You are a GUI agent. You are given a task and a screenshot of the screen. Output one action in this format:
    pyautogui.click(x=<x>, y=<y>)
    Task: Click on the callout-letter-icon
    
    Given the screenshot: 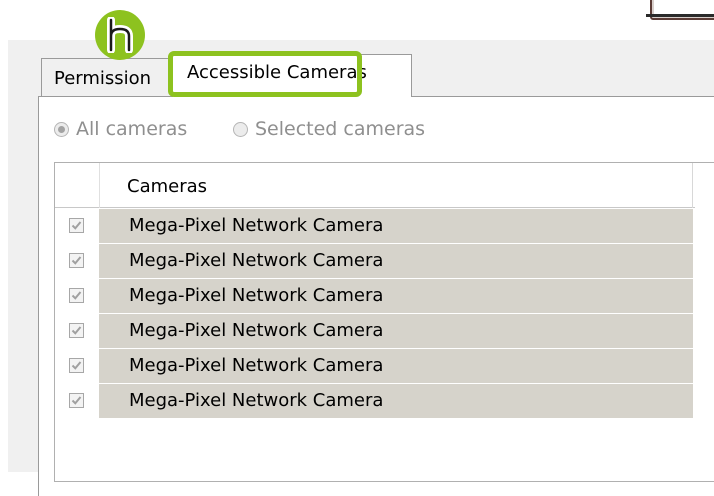 What is the action you would take?
    pyautogui.click(x=120, y=35)
    